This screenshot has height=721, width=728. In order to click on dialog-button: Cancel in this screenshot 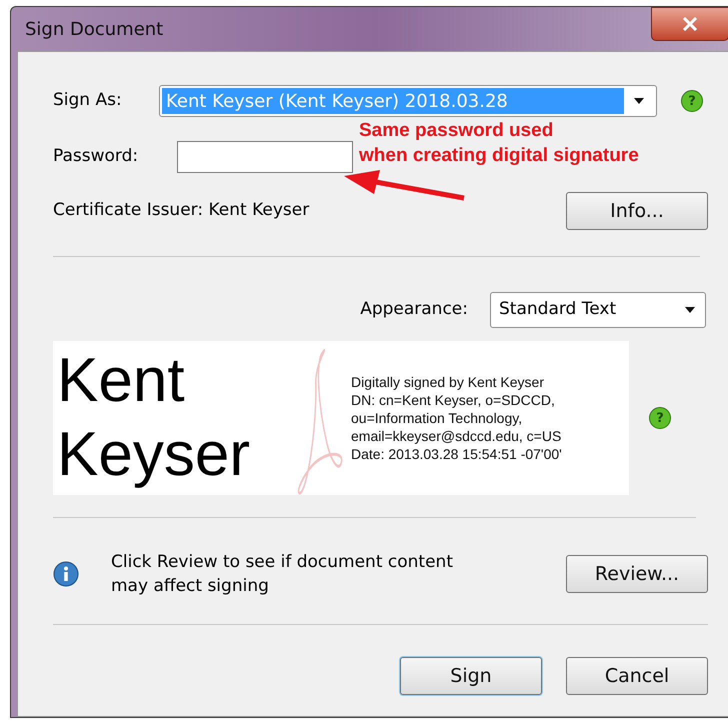, I will do `click(637, 676)`.